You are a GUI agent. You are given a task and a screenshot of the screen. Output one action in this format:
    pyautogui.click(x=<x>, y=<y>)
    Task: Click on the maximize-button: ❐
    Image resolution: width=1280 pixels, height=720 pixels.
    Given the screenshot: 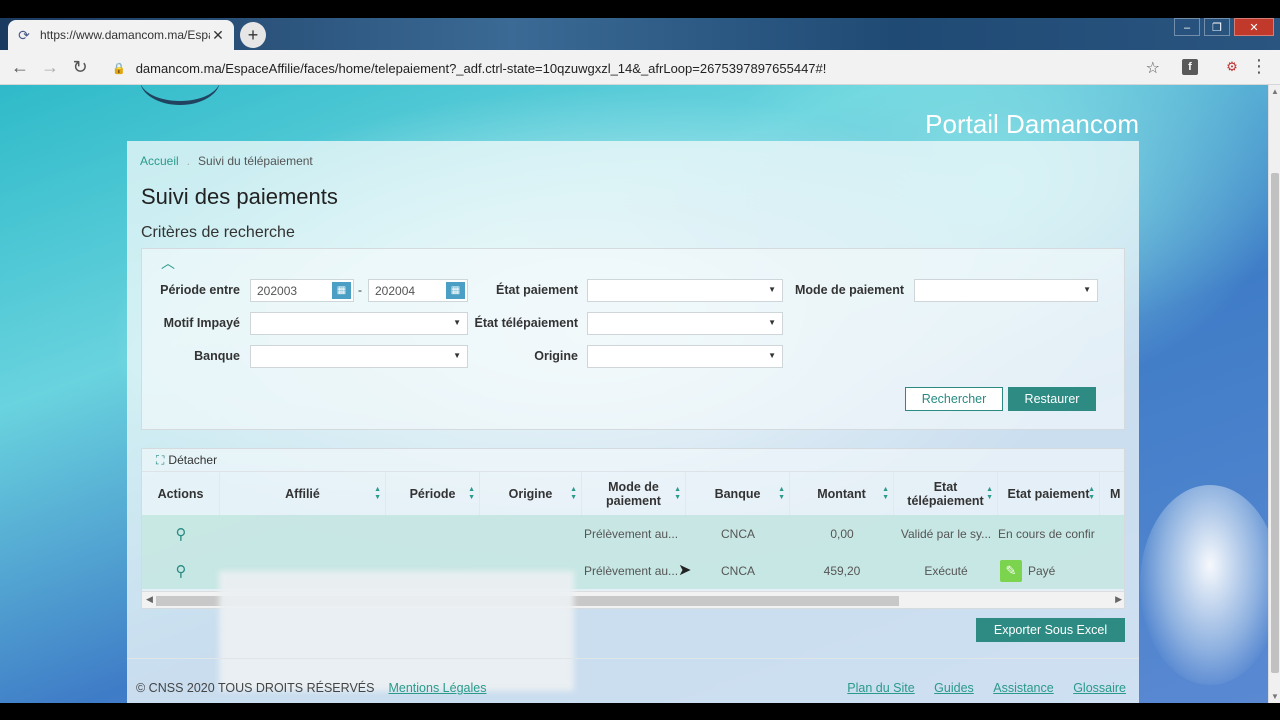 What is the action you would take?
    pyautogui.click(x=1217, y=27)
    